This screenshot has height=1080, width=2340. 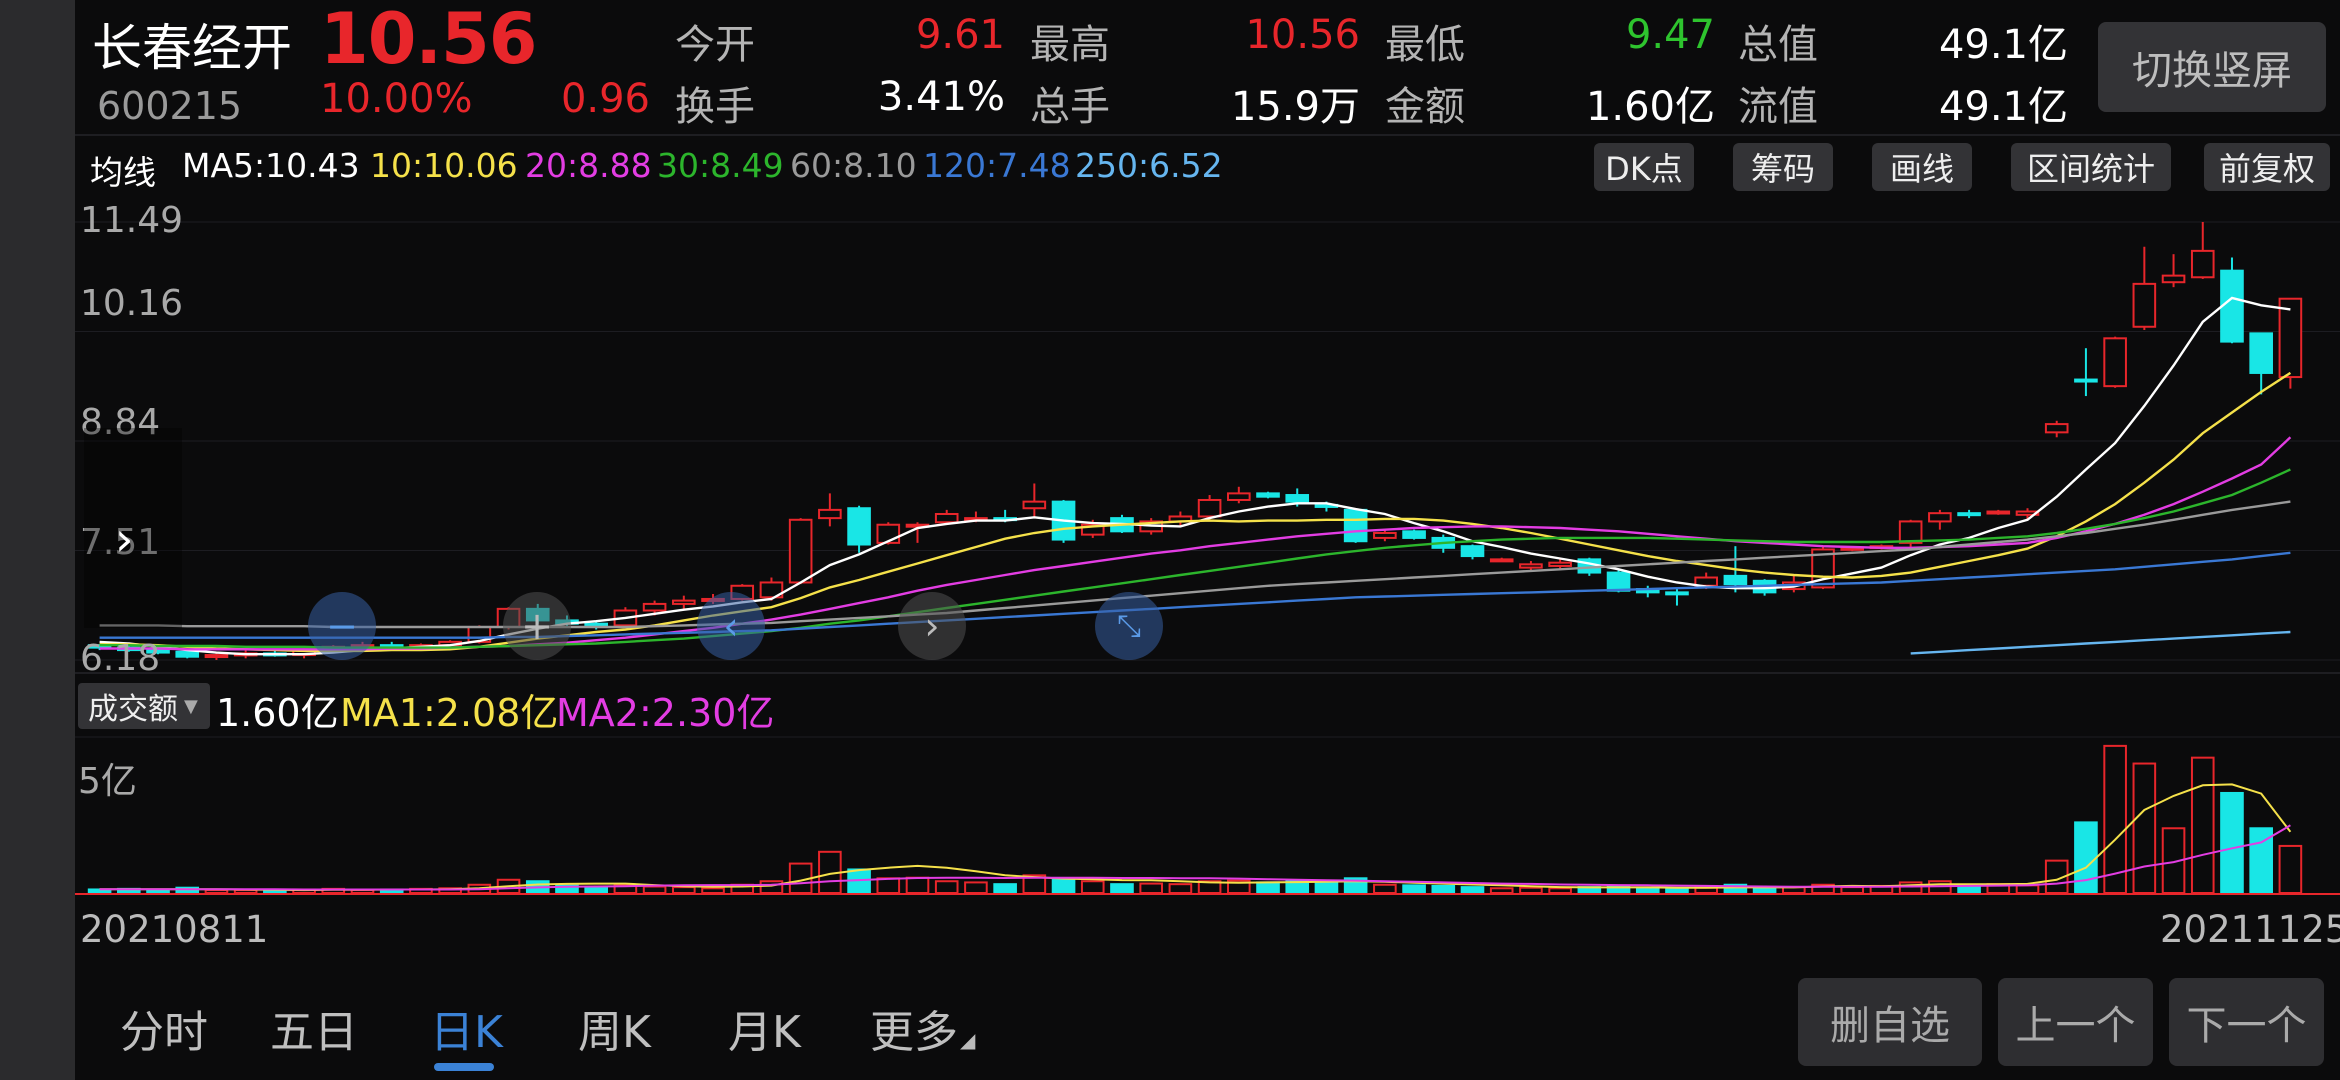 What do you see at coordinates (731, 626) in the screenshot?
I see `scroll-left-icon: ‹` at bounding box center [731, 626].